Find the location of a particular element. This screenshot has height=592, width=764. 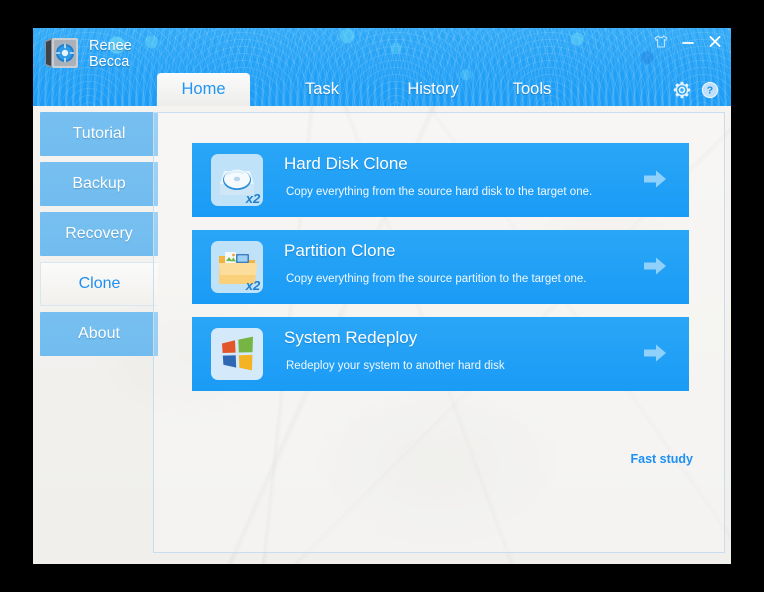

sidebar-item-about: About is located at coordinates (99, 334).